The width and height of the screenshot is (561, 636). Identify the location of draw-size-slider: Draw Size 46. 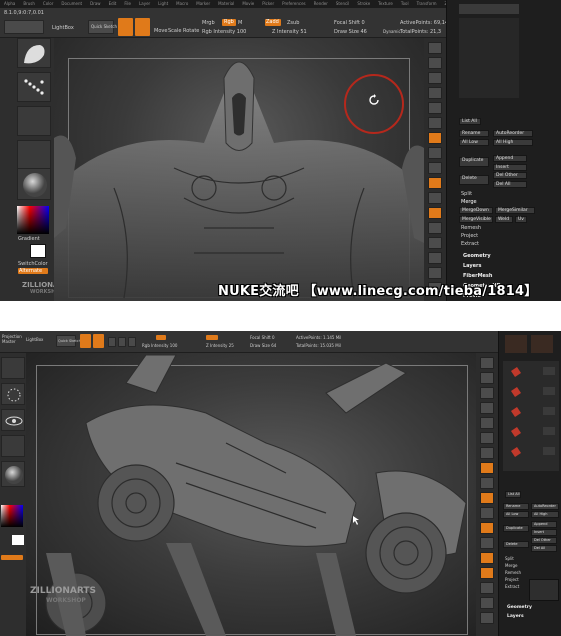
(350, 32).